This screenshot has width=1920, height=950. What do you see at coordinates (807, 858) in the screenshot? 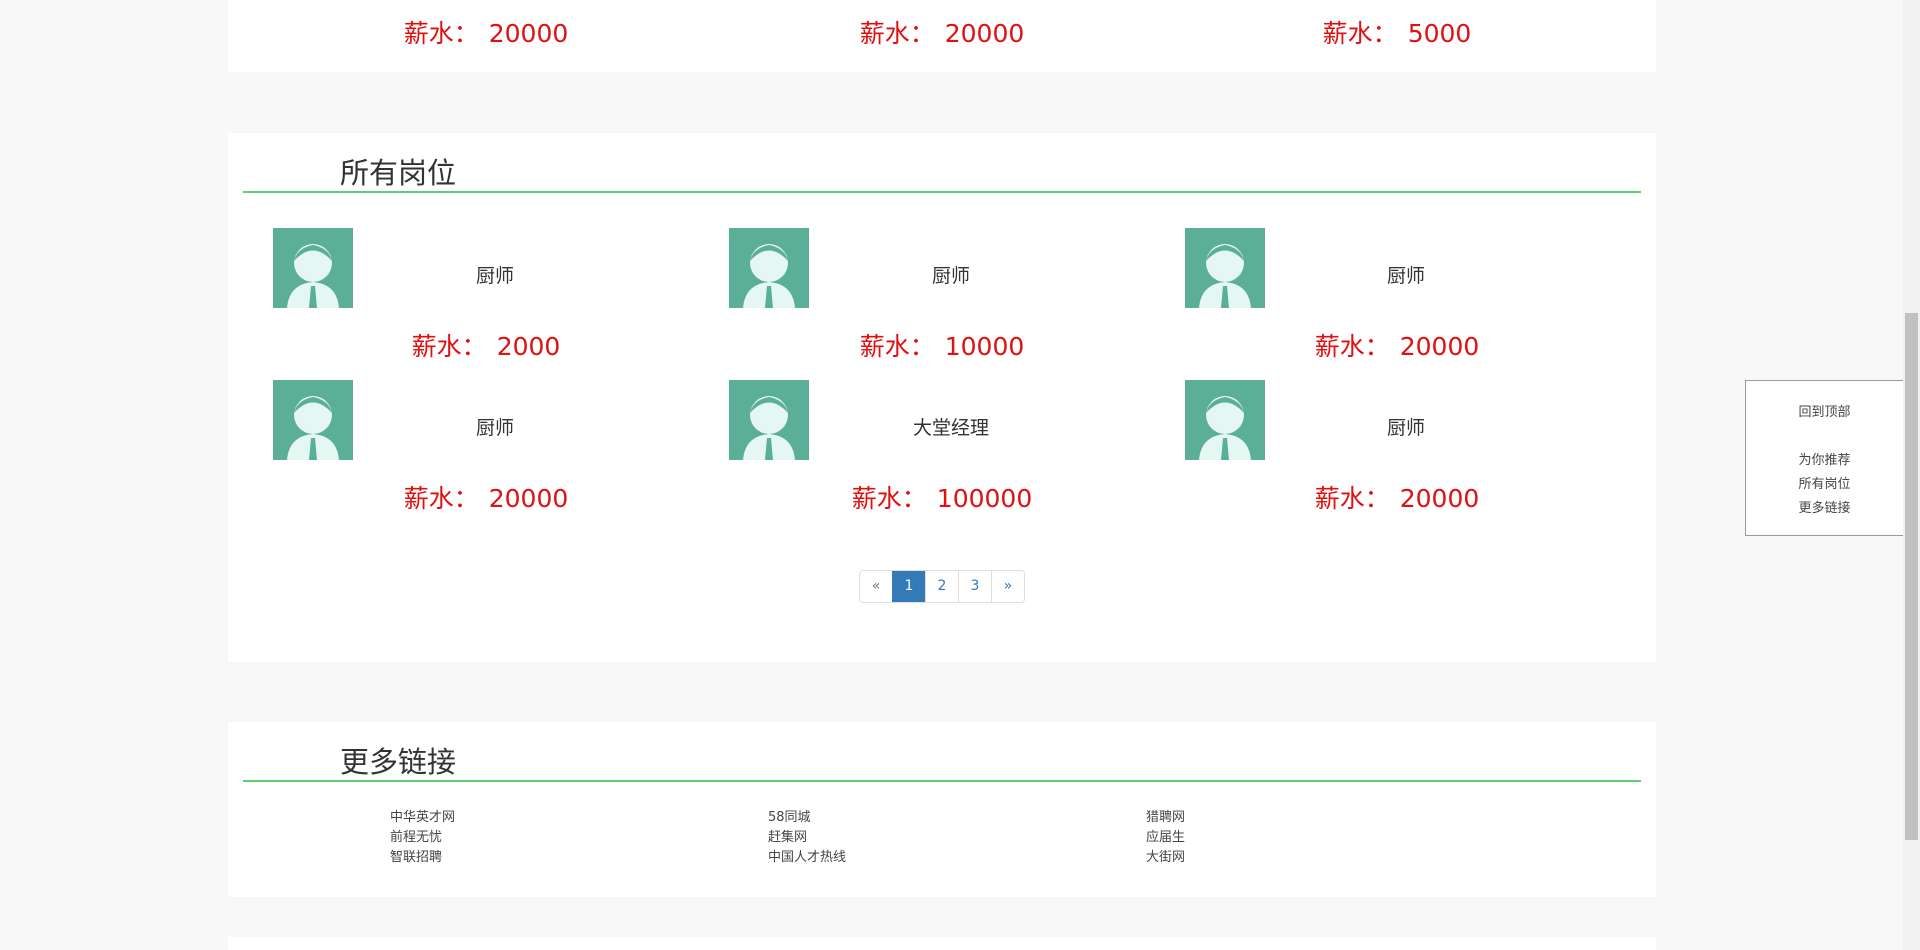
I see `external-link: 中国人才热线` at bounding box center [807, 858].